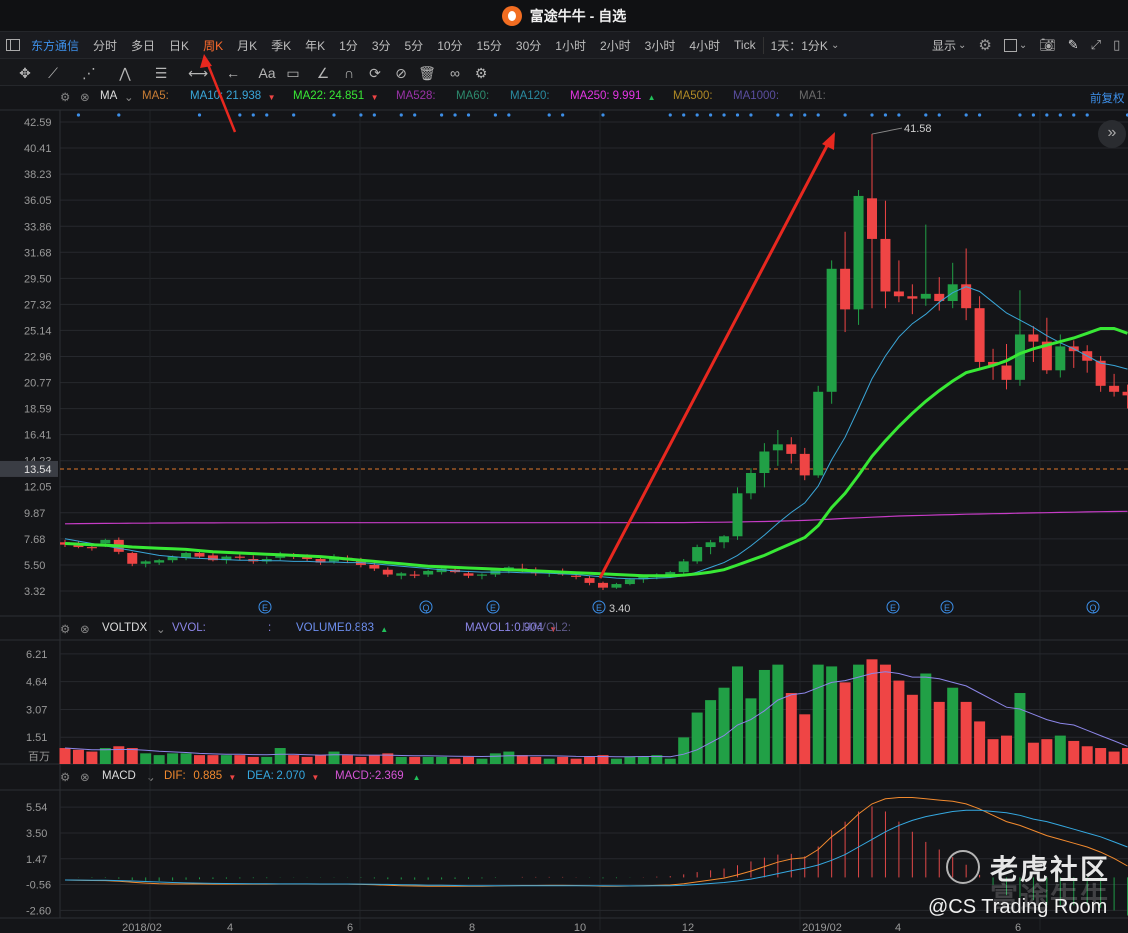 The height and width of the screenshot is (933, 1128). Describe the element at coordinates (85, 777) in the screenshot. I see `macd-close-icon: ⊗` at that location.